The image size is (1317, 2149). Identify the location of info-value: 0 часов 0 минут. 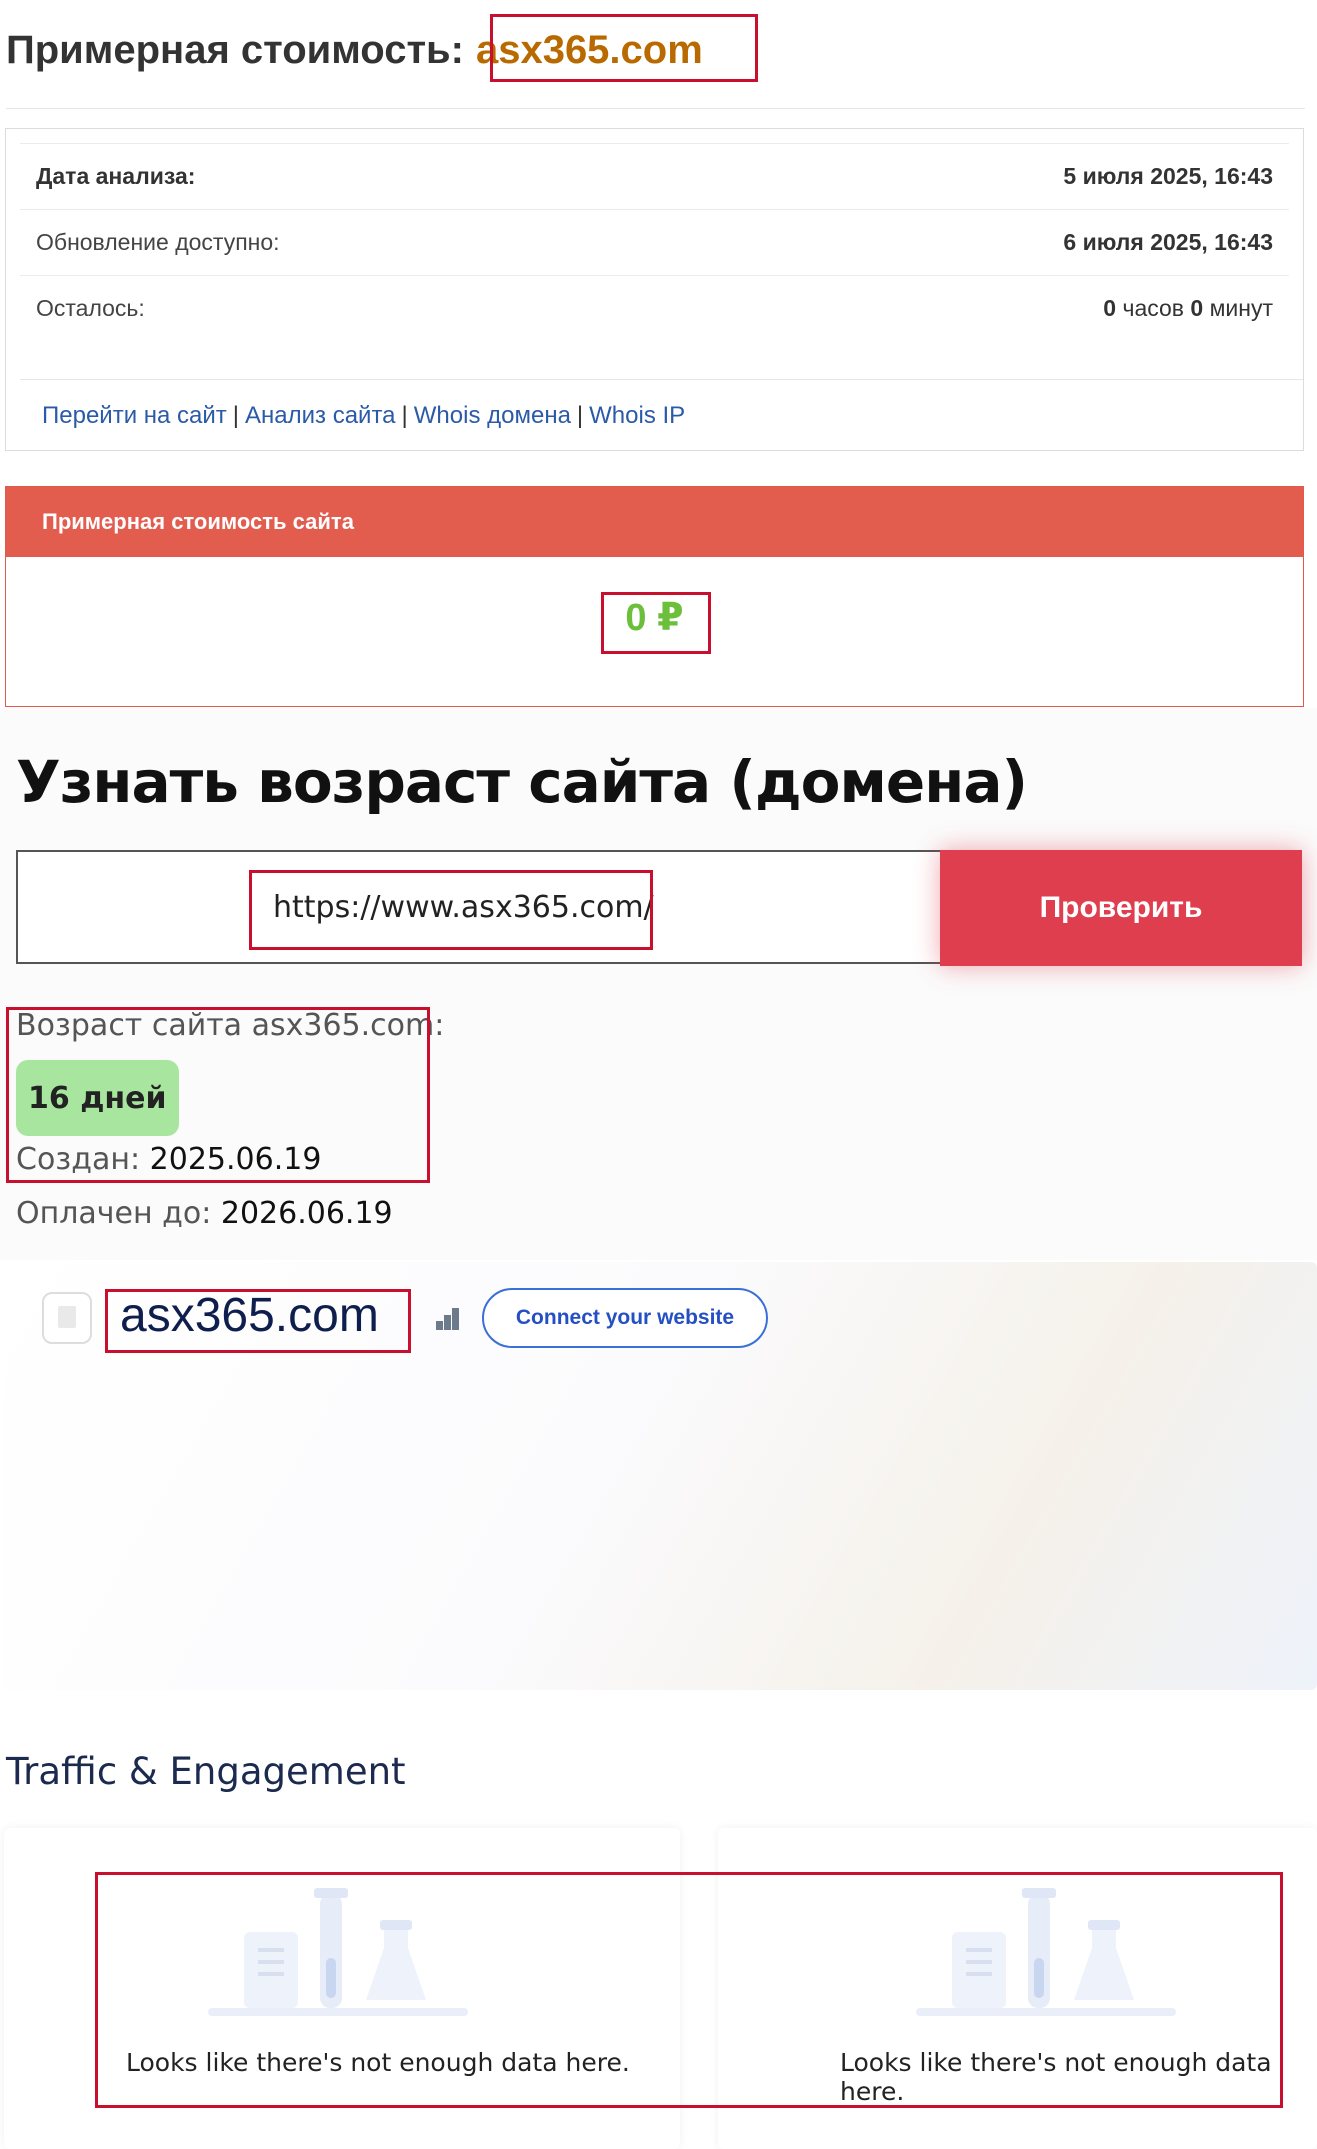
(1188, 308).